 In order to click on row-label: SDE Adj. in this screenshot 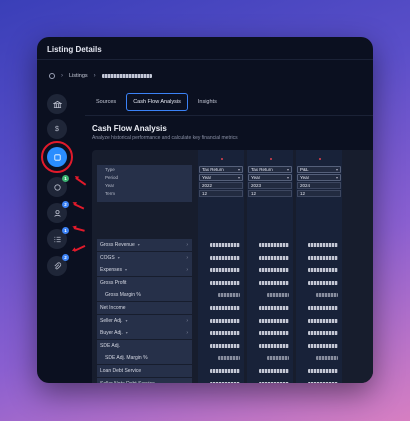, I will do `click(144, 345)`.